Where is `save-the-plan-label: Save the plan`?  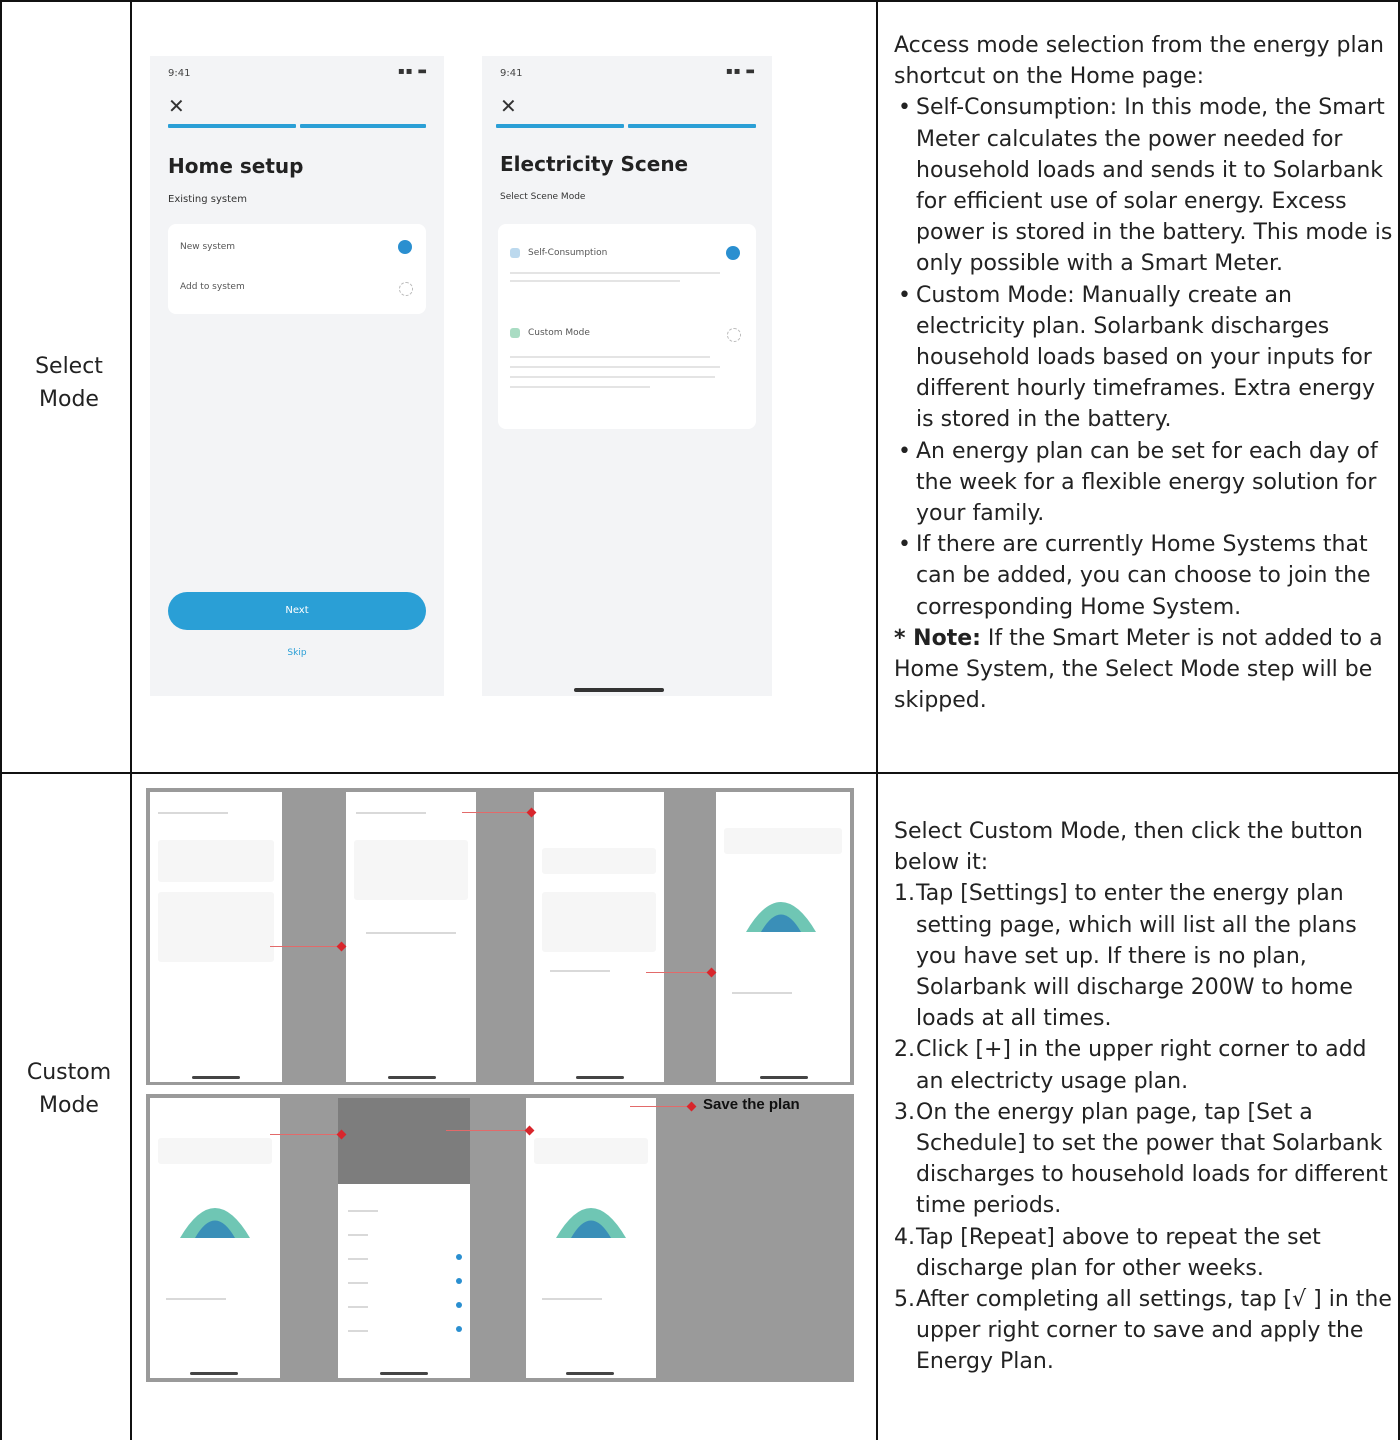
save-the-plan-label: Save the plan is located at coordinates (751, 1104).